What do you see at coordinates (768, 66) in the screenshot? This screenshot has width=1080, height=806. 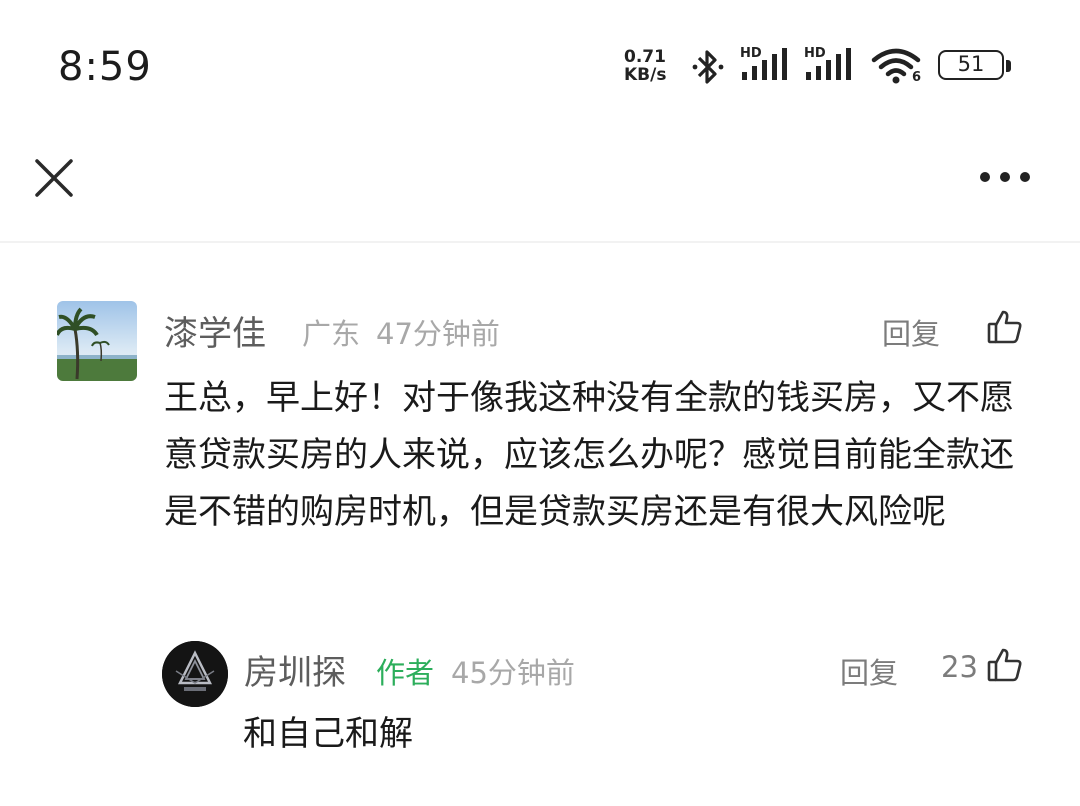 I see `cellular-signal-1-icon: HD` at bounding box center [768, 66].